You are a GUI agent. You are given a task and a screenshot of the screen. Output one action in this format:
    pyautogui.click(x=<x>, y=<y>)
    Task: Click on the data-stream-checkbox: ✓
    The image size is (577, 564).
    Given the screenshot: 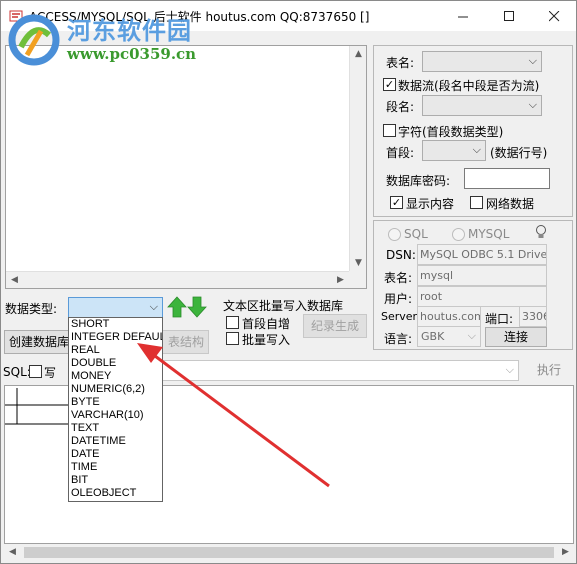 What is the action you would take?
    pyautogui.click(x=389, y=84)
    